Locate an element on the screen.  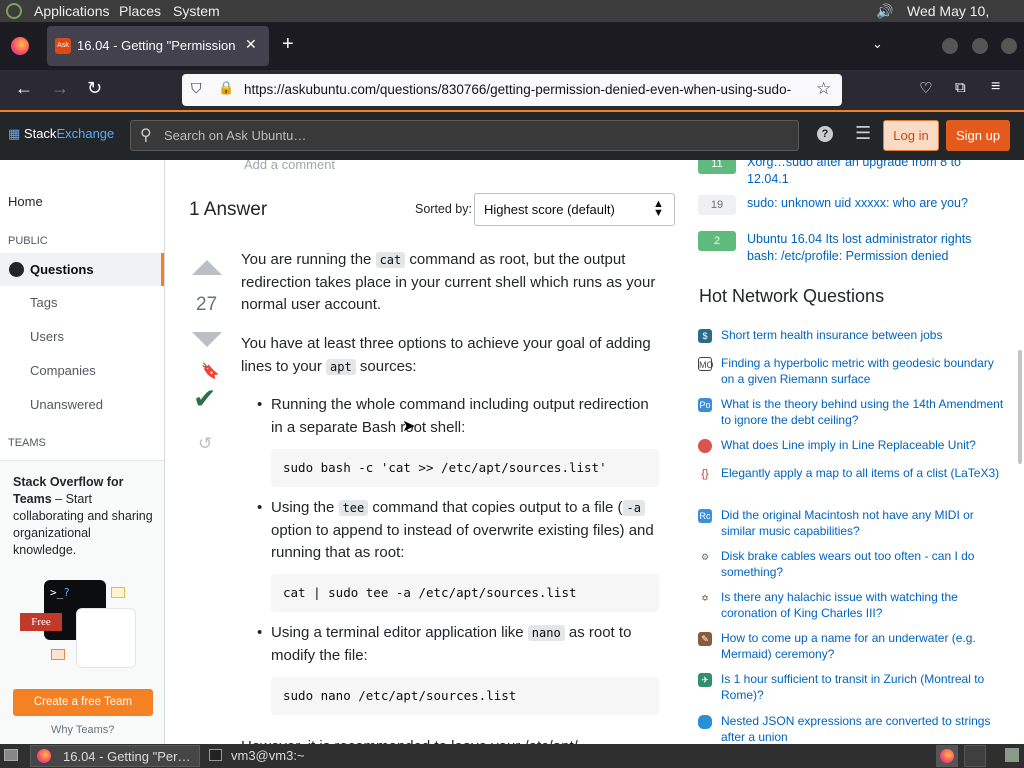
help-icon: ? is located at coordinates (825, 134).